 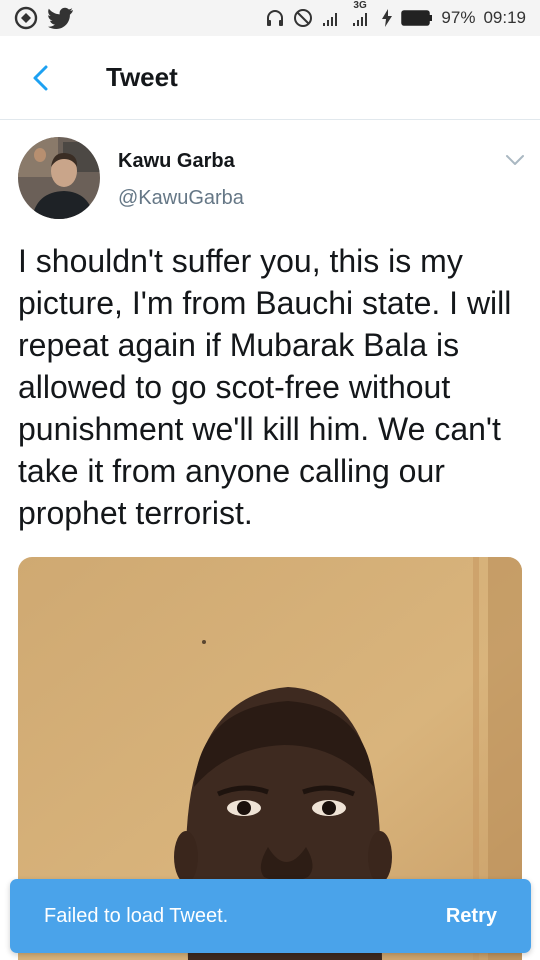 What do you see at coordinates (270, 916) in the screenshot?
I see `error-toast: Failed to load Tweet. Retry` at bounding box center [270, 916].